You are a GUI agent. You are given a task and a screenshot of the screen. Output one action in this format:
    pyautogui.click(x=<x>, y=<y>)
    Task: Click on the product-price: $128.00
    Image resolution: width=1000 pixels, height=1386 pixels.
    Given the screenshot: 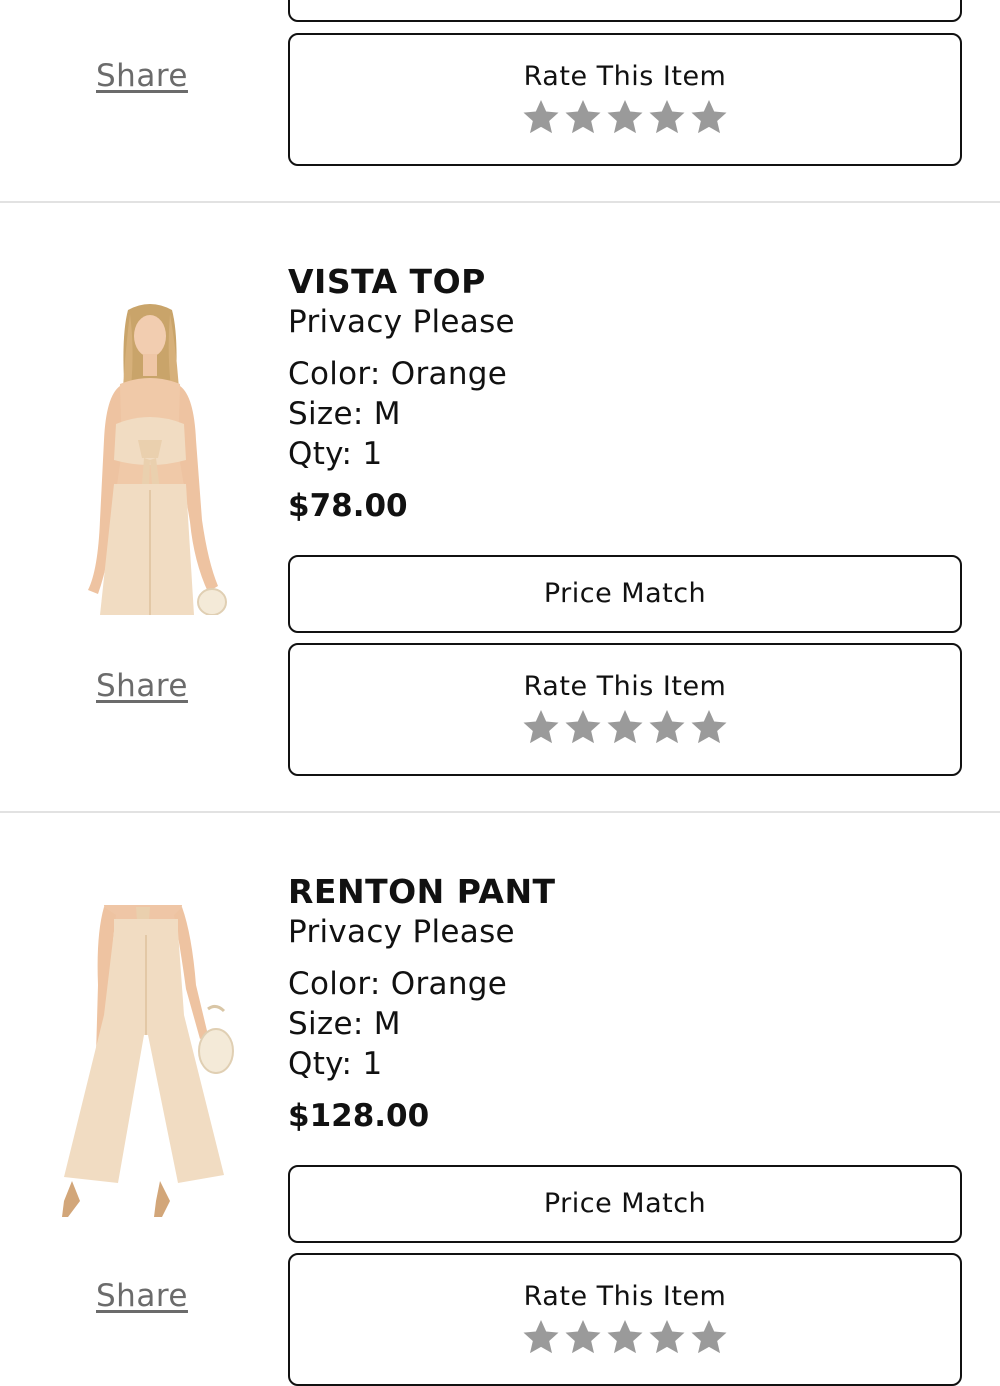 What is the action you would take?
    pyautogui.click(x=359, y=1116)
    